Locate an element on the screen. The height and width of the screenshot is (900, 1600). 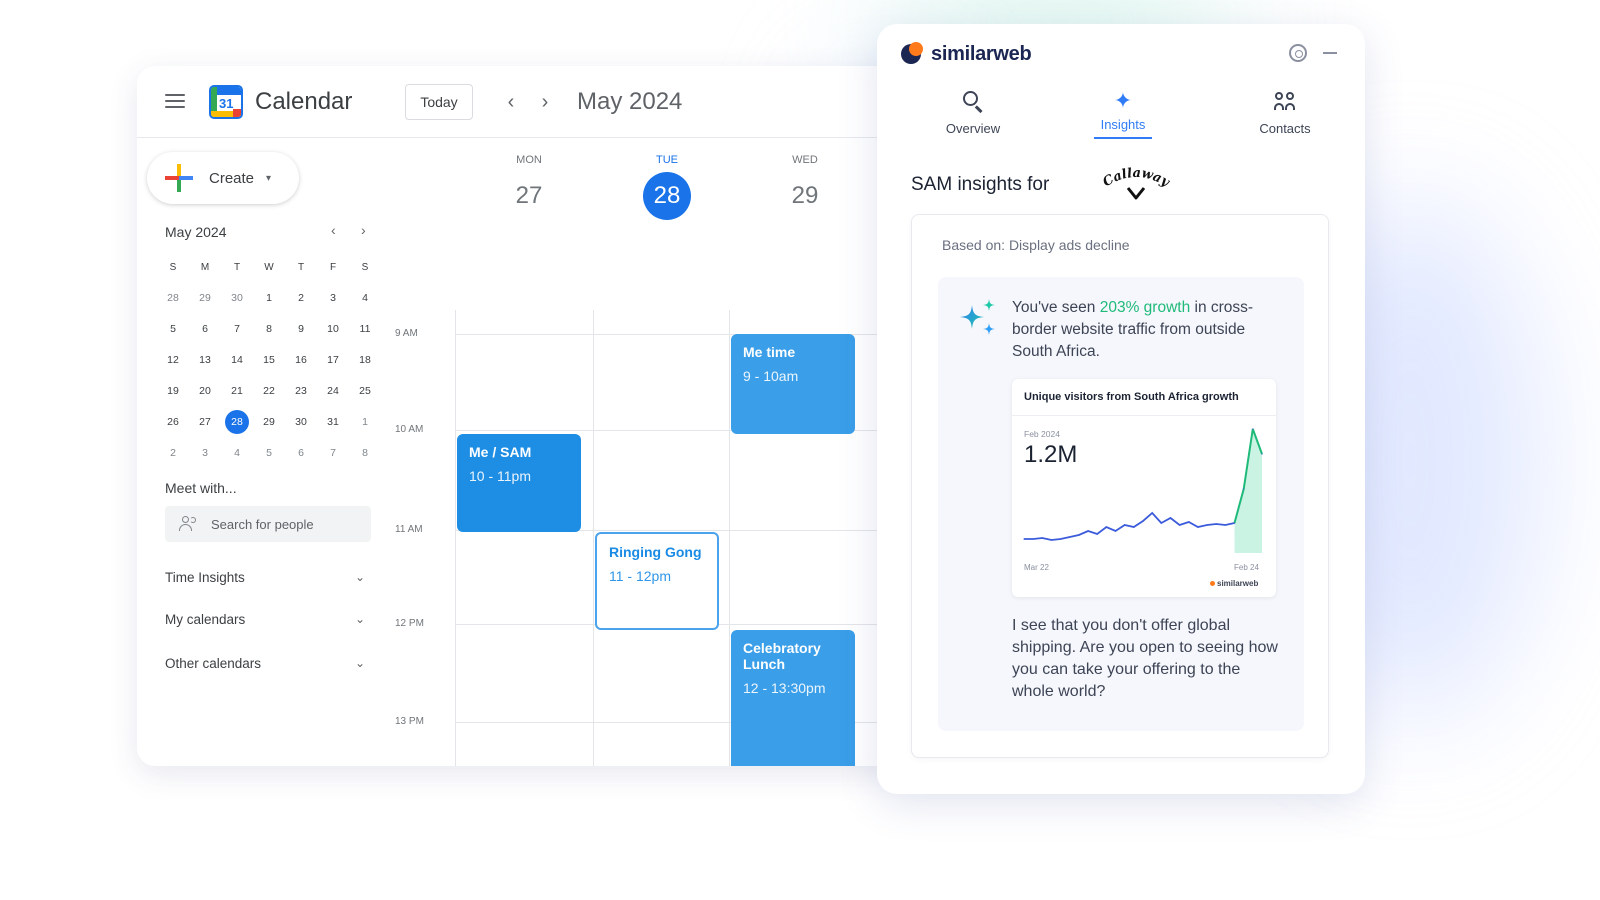
mini-day: 23 is located at coordinates (301, 391).